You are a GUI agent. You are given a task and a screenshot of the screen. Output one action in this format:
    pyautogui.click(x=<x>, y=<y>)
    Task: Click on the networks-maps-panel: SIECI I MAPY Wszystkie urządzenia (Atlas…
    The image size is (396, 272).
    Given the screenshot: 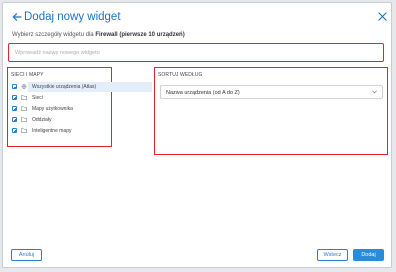 What is the action you would take?
    pyautogui.click(x=79, y=107)
    